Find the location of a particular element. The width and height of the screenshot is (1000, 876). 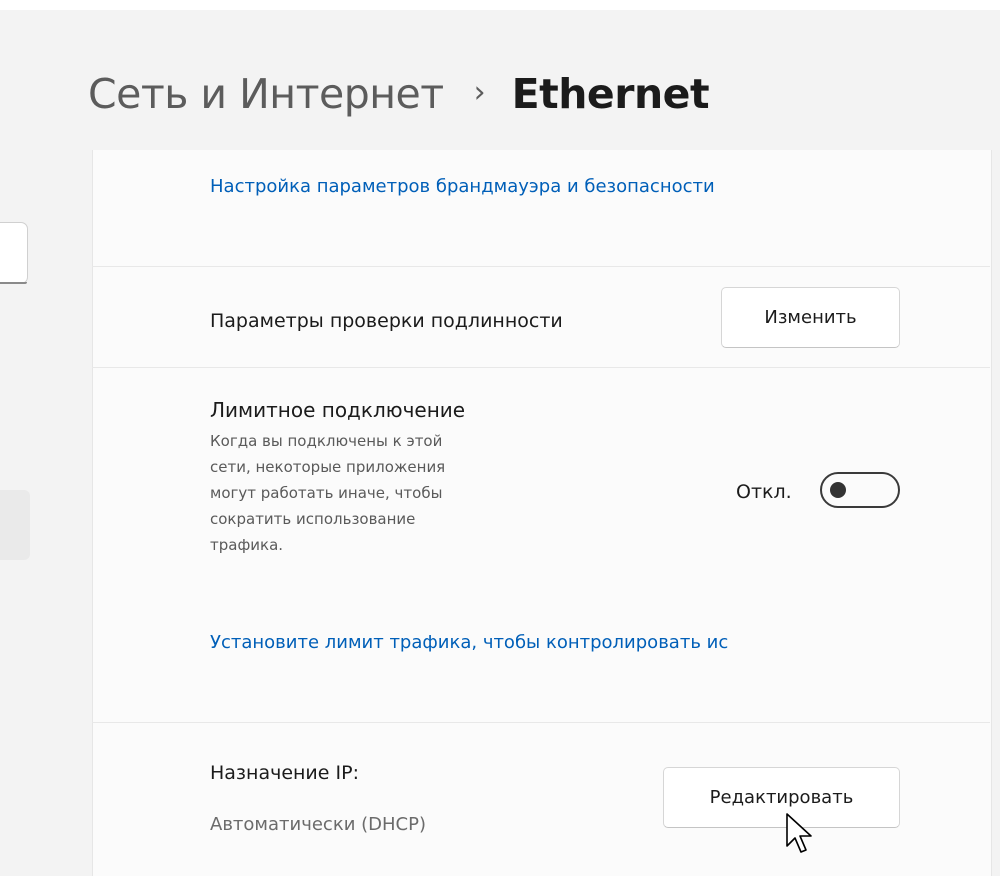

edit-auth-button: Изменить is located at coordinates (810, 317).